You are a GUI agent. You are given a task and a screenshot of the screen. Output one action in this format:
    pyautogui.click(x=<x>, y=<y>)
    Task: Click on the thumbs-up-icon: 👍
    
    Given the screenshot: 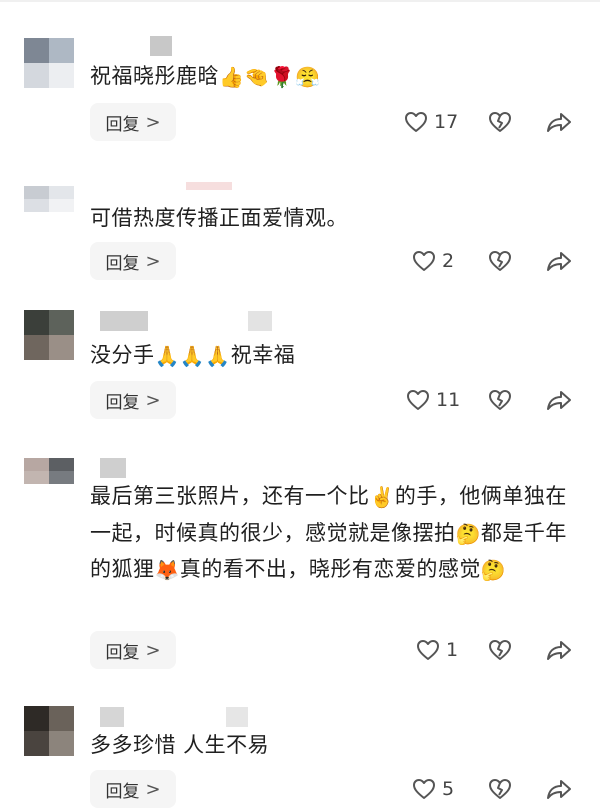 What is the action you would take?
    pyautogui.click(x=232, y=77)
    